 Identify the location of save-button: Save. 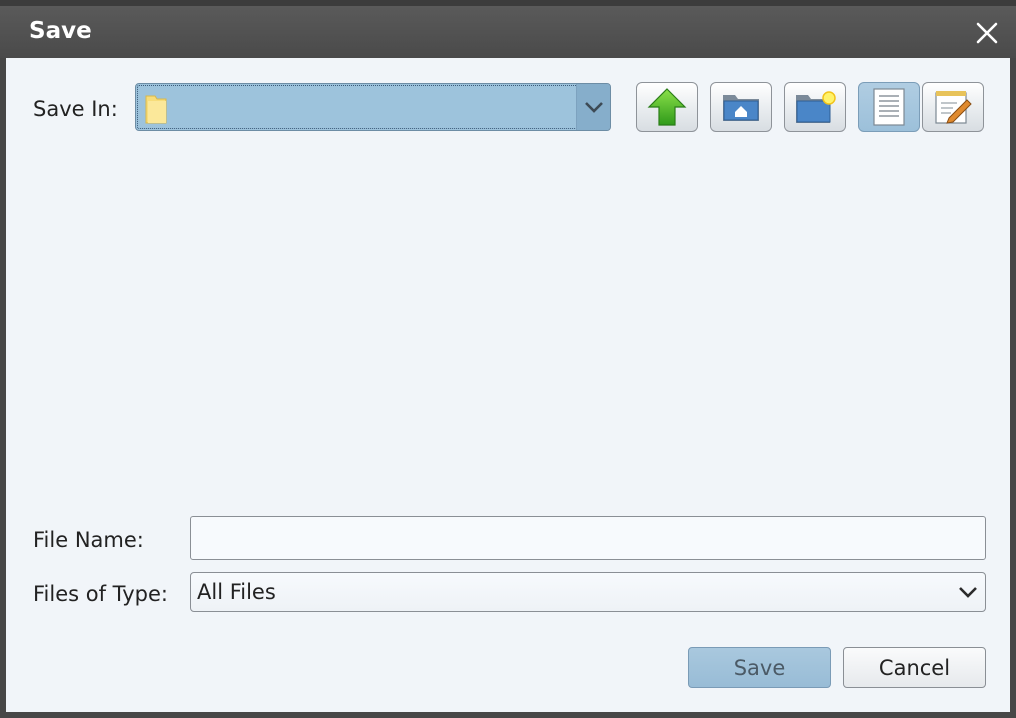
(759, 667).